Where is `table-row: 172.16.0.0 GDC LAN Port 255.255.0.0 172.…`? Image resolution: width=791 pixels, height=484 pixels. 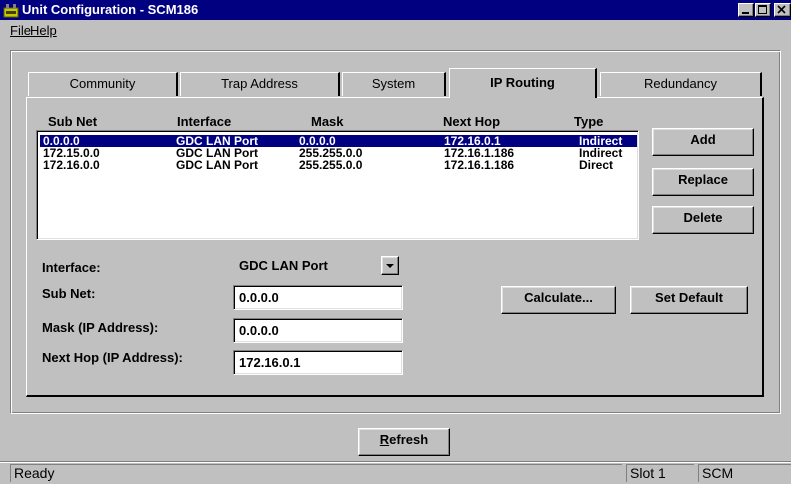 table-row: 172.16.0.0 GDC LAN Port 255.255.0.0 172.… is located at coordinates (338, 165).